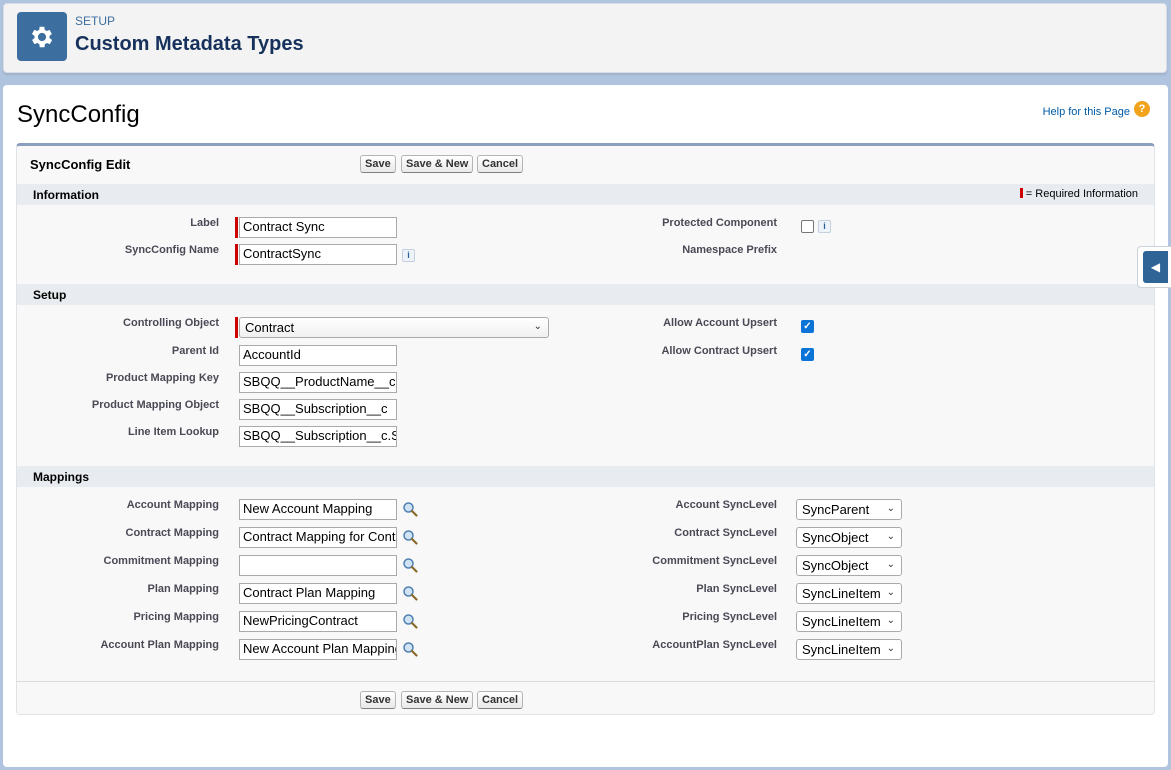 This screenshot has width=1171, height=770. Describe the element at coordinates (80, 164) in the screenshot. I see `block-title: SyncConfig Edit` at that location.